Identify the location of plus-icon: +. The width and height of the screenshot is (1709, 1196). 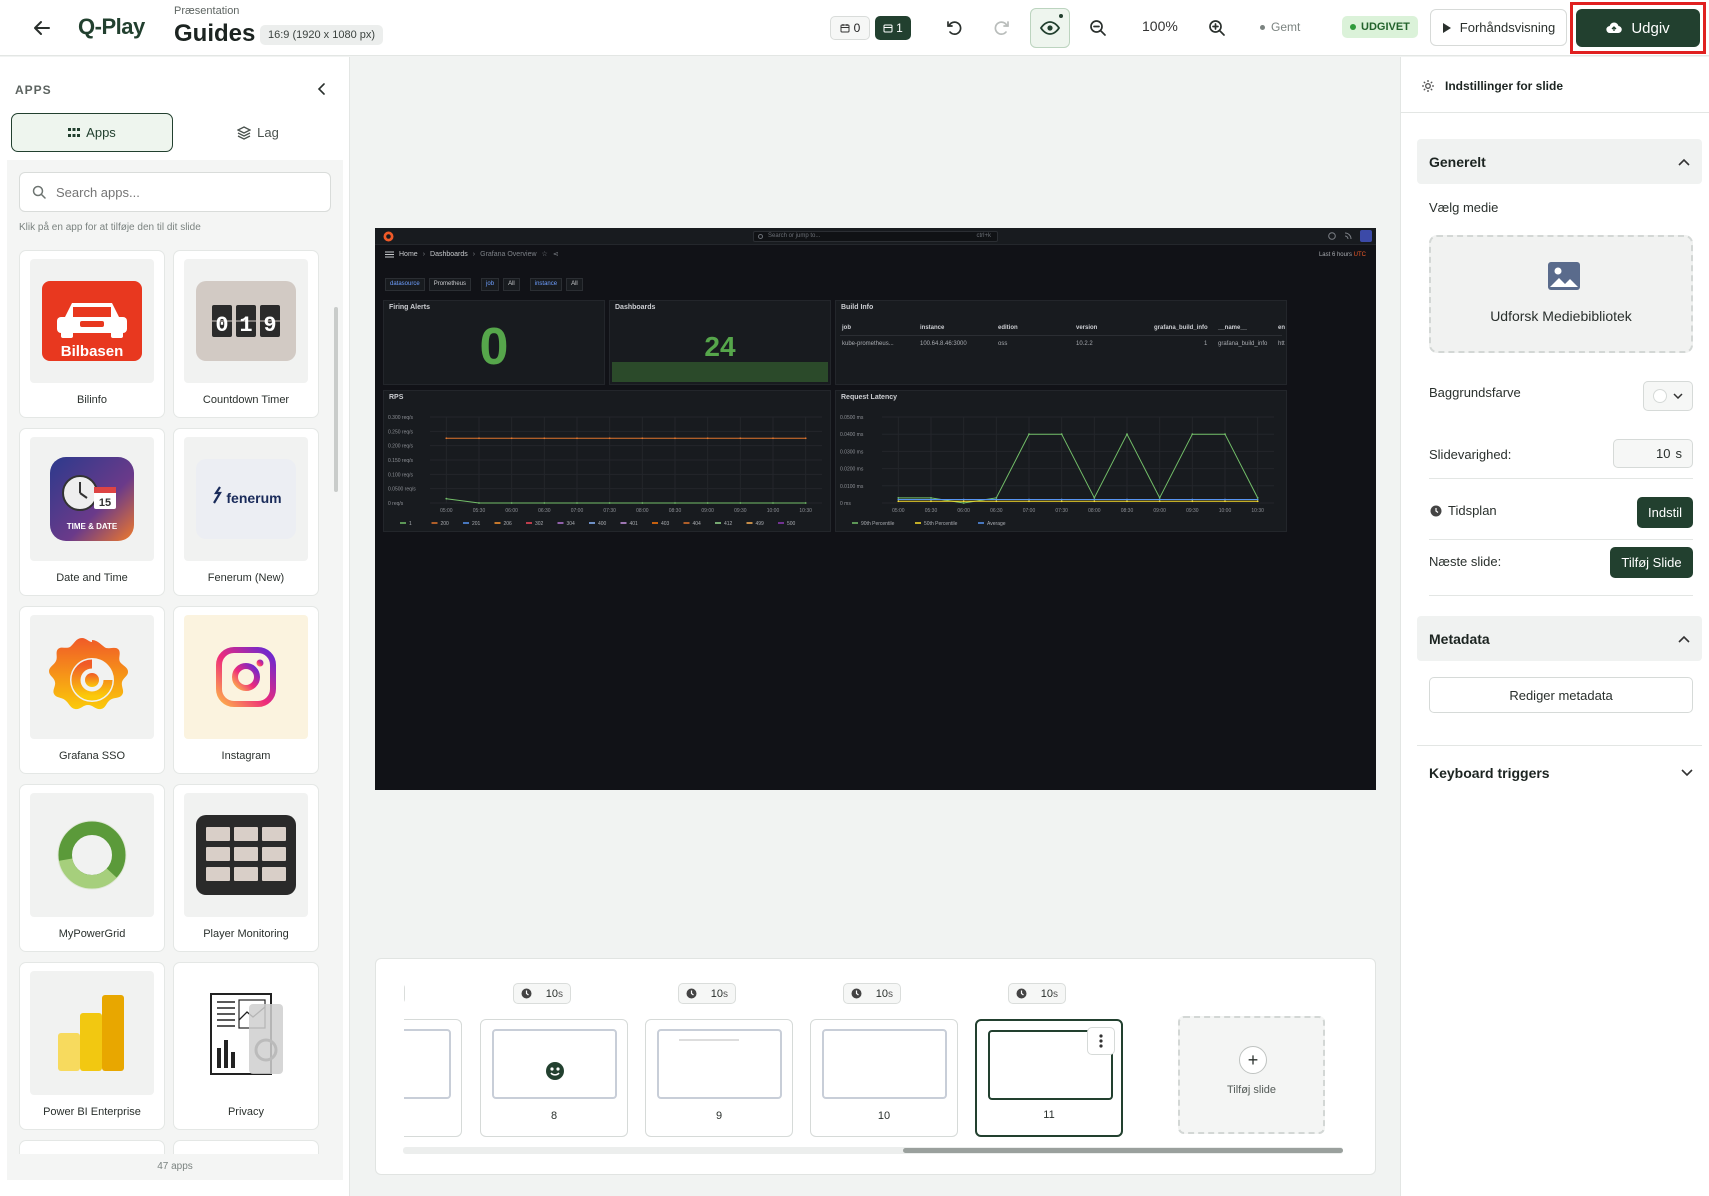
(1253, 1060).